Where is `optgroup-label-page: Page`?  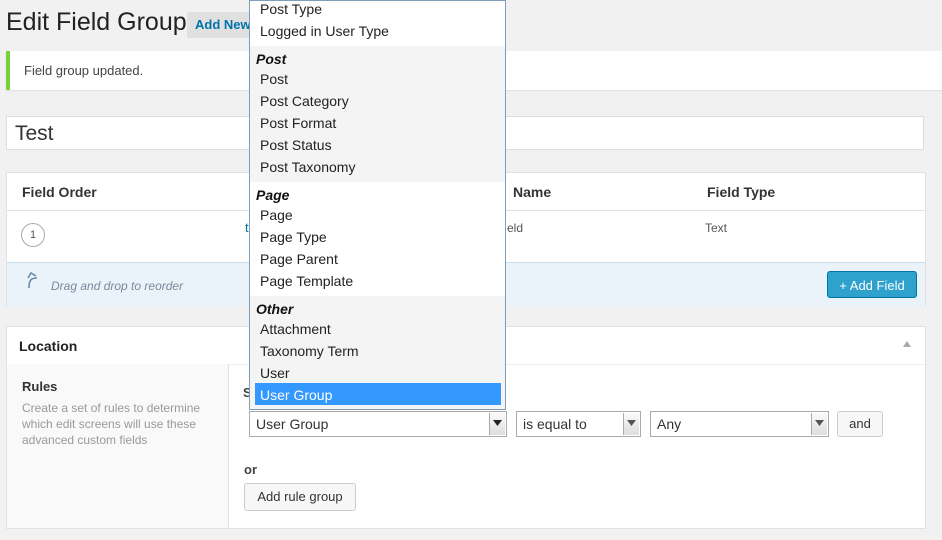 optgroup-label-page: Page is located at coordinates (273, 195).